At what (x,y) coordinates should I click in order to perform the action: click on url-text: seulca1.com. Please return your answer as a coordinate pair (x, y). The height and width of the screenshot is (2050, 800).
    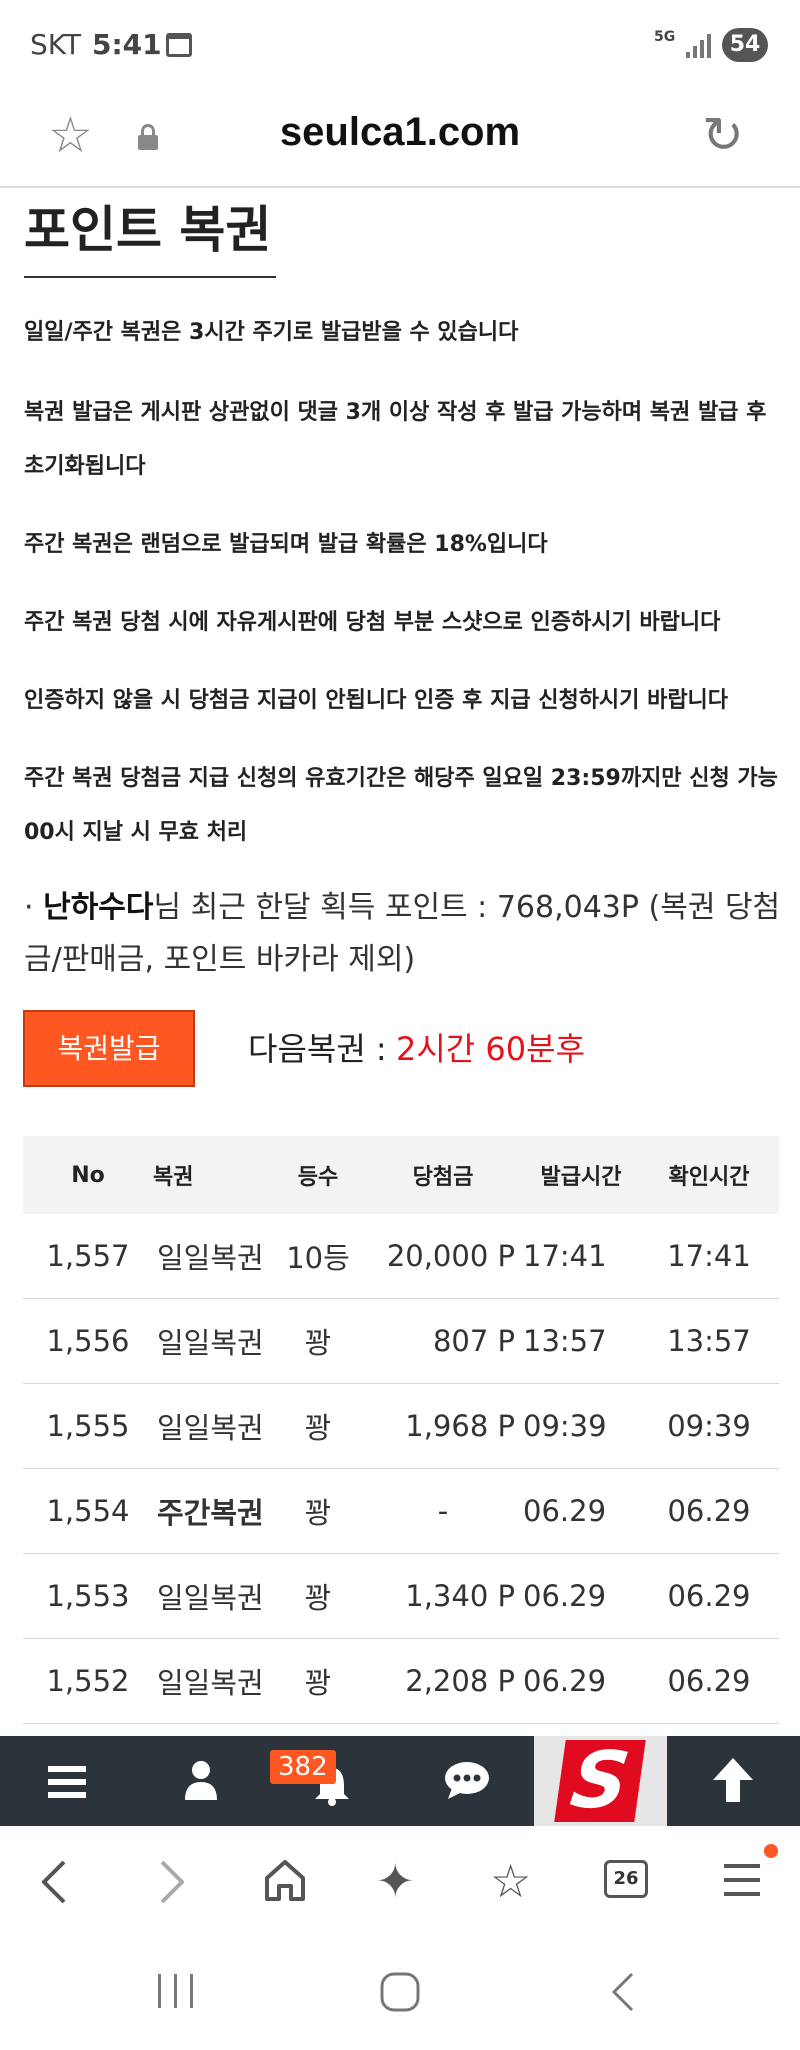
    Looking at the image, I should click on (400, 132).